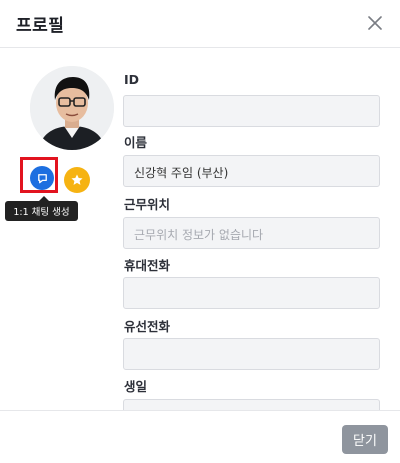 The image size is (400, 463). Describe the element at coordinates (40, 26) in the screenshot. I see `dialog-title: 프로필` at that location.